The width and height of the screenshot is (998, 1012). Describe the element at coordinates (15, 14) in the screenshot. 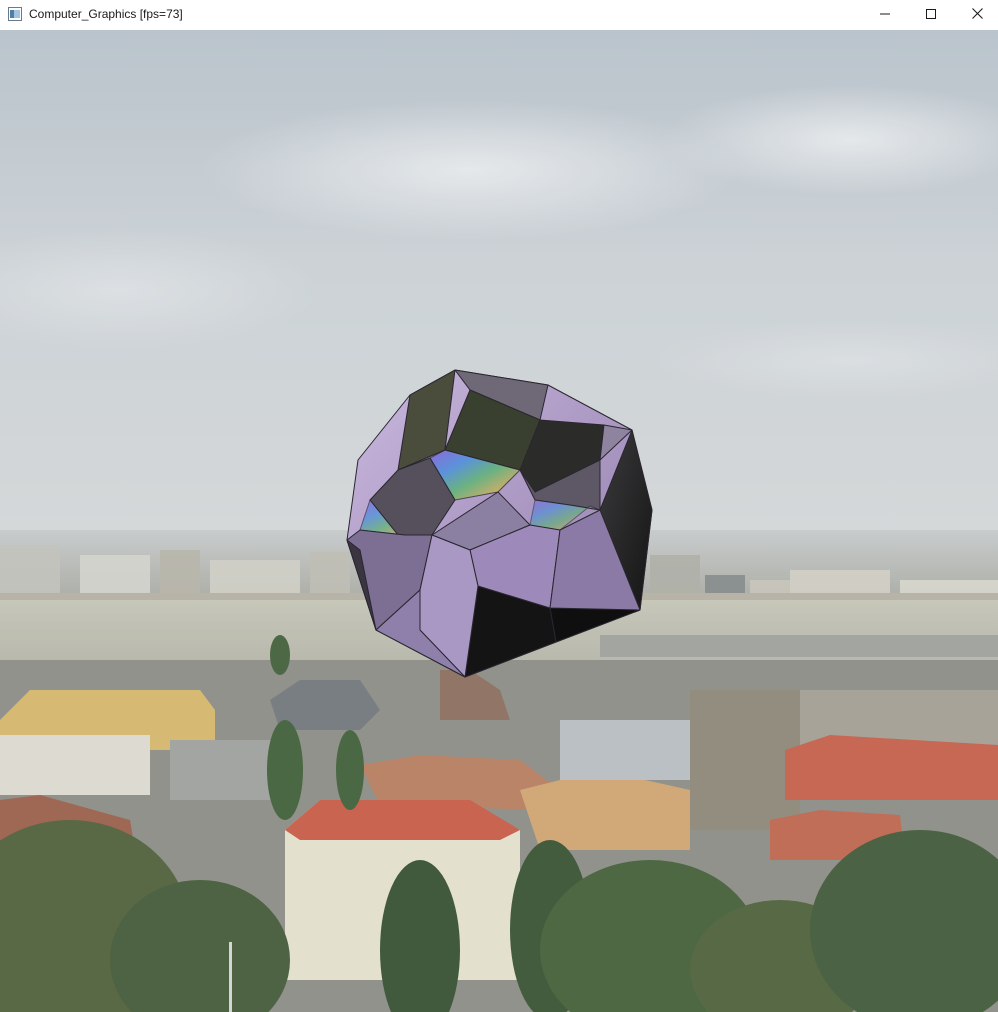

I see `app-icon` at that location.